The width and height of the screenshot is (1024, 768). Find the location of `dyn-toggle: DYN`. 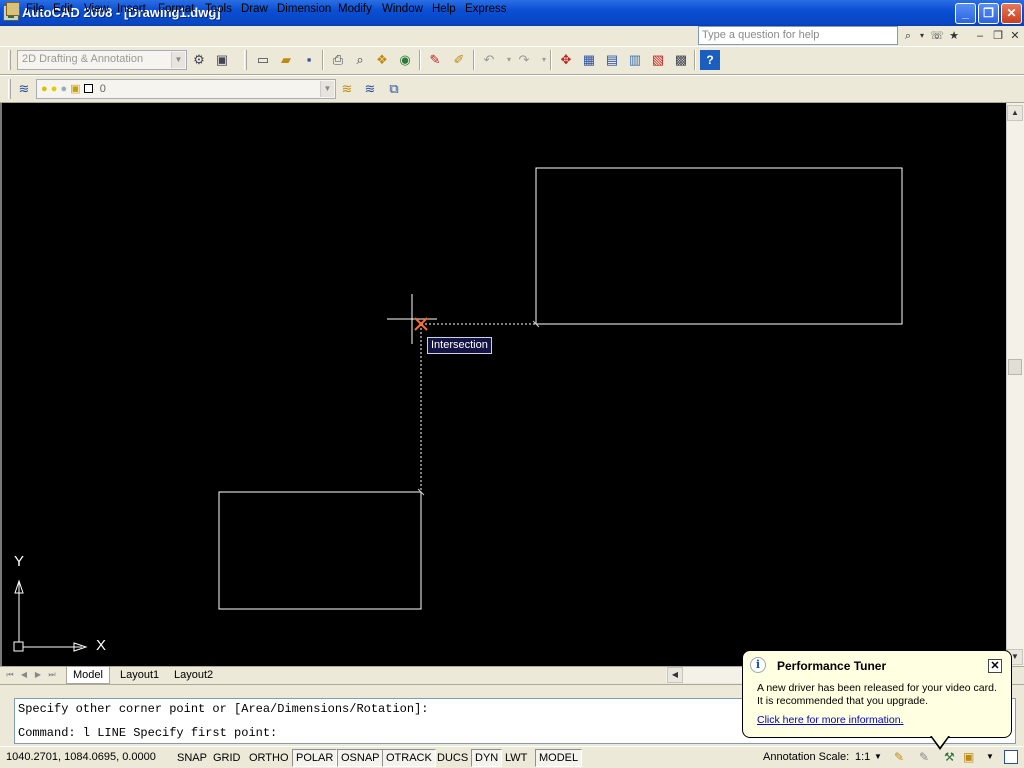

dyn-toggle: DYN is located at coordinates (487, 758).